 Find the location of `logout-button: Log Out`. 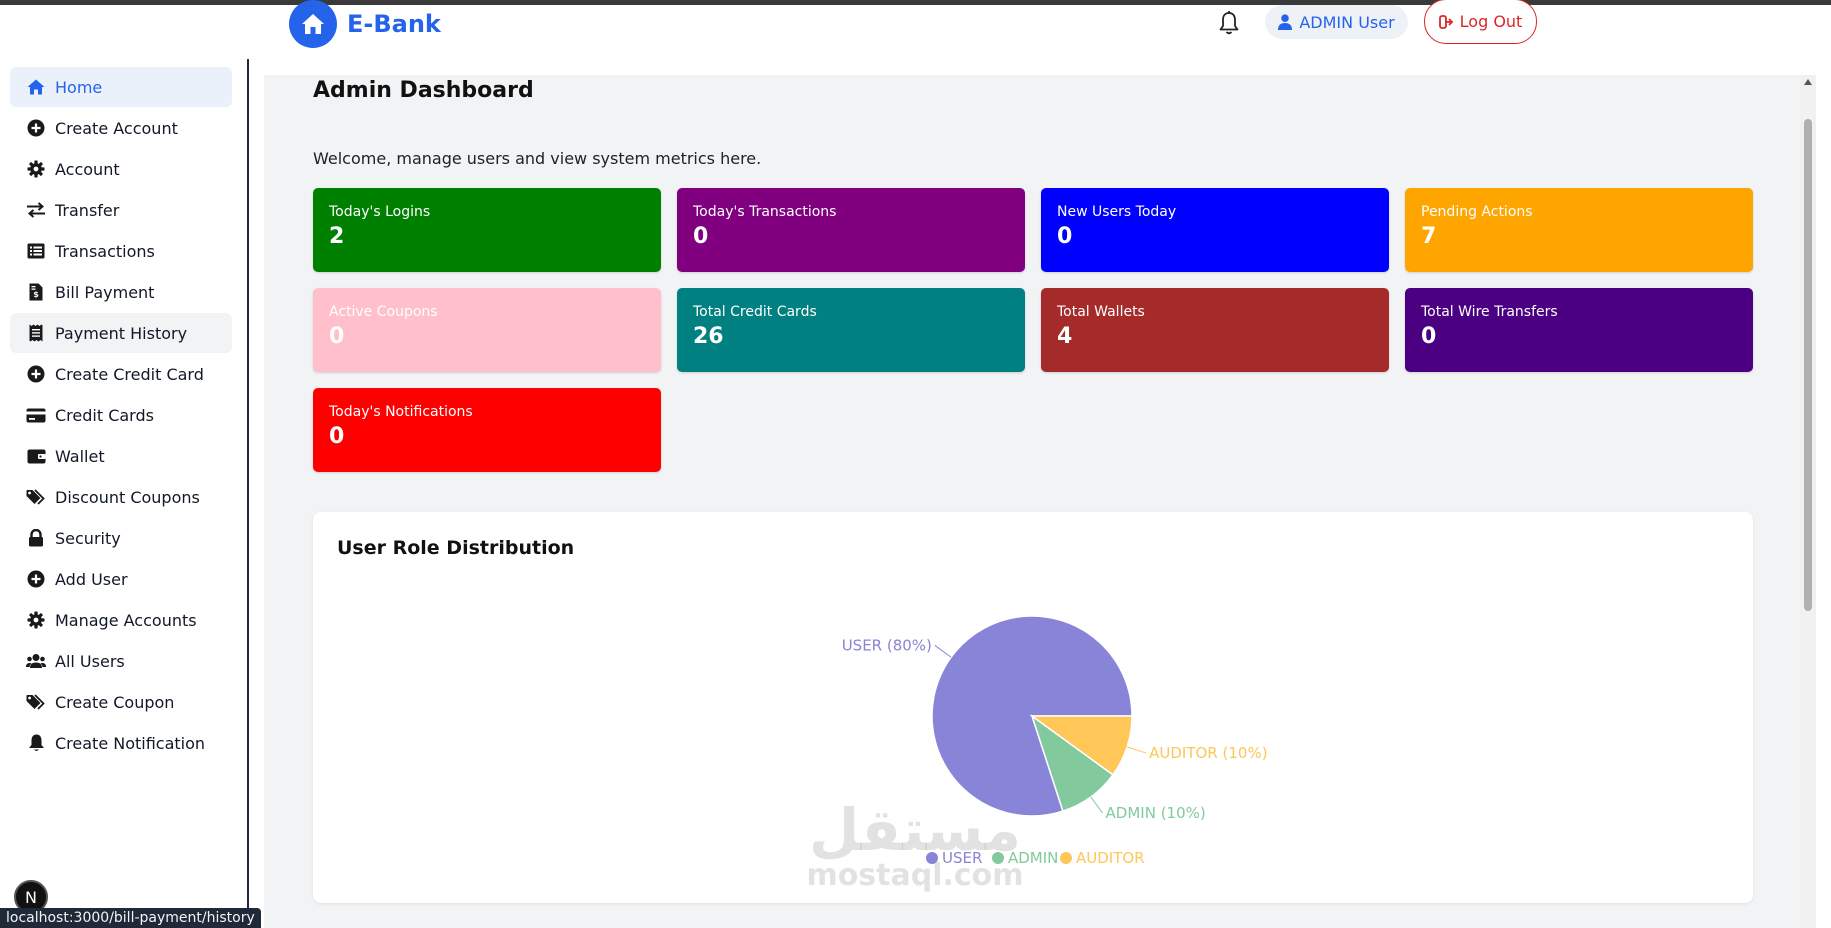

logout-button: Log Out is located at coordinates (1480, 22).